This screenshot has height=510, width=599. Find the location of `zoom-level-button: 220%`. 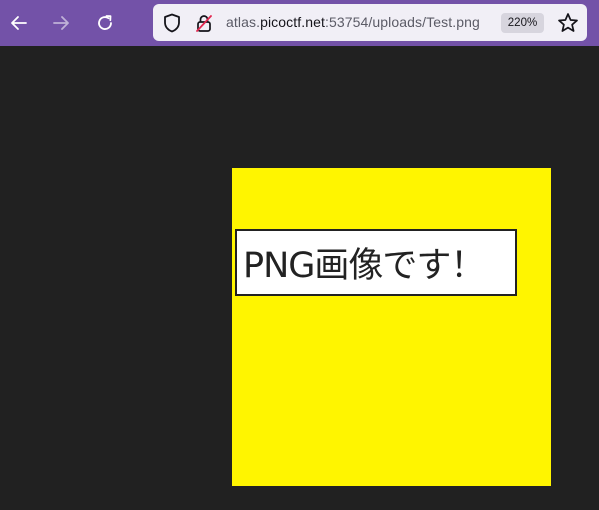

zoom-level-button: 220% is located at coordinates (522, 23).